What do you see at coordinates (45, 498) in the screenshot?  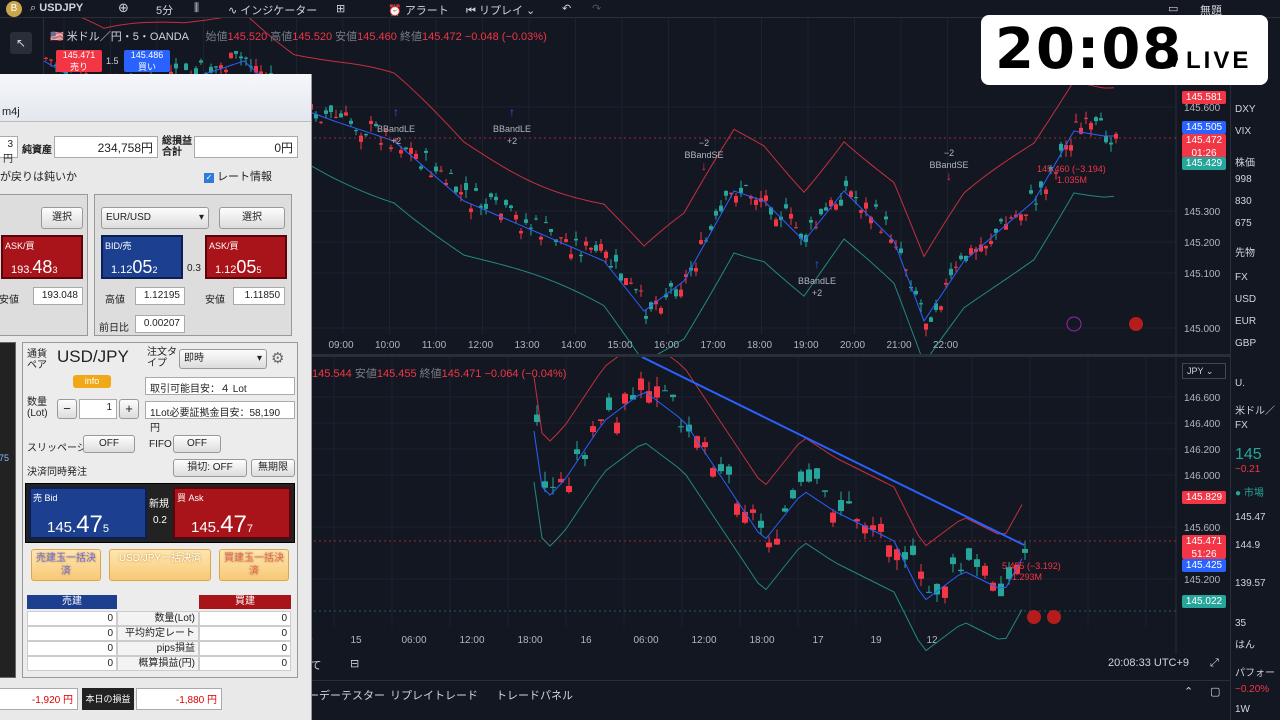 I see `sell-bid-label: 売 Bid` at bounding box center [45, 498].